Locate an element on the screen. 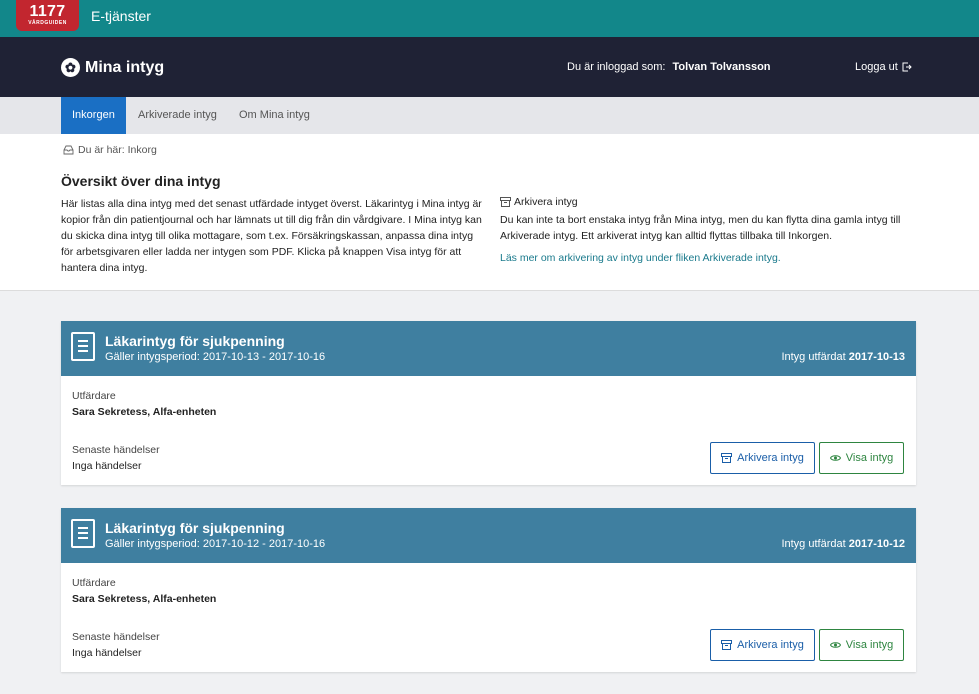  brand: ✿ Mina intyg is located at coordinates (112, 67).